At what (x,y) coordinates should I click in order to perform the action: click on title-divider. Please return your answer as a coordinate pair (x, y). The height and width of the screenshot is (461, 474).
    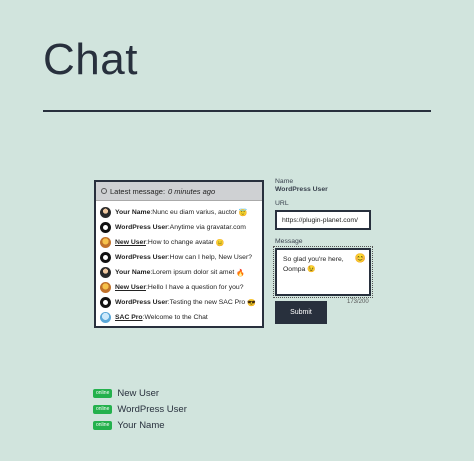
    Looking at the image, I should click on (237, 111).